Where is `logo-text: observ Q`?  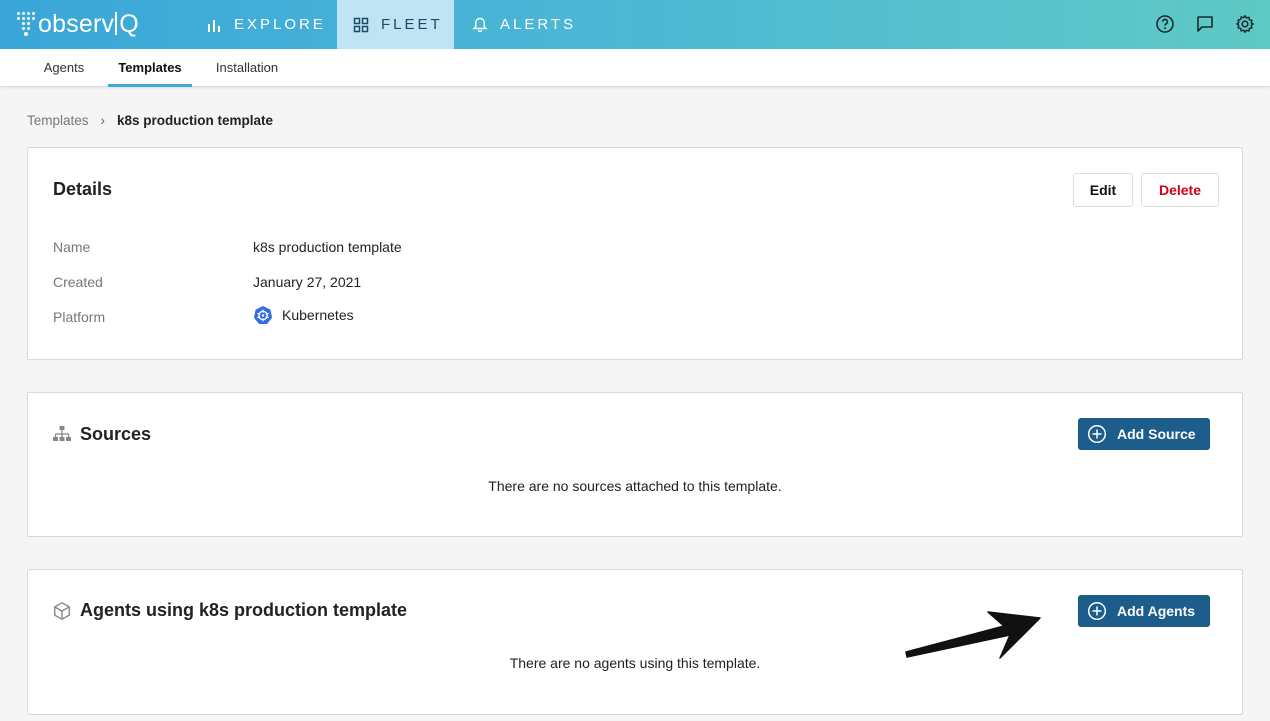
logo-text: observ Q is located at coordinates (88, 23).